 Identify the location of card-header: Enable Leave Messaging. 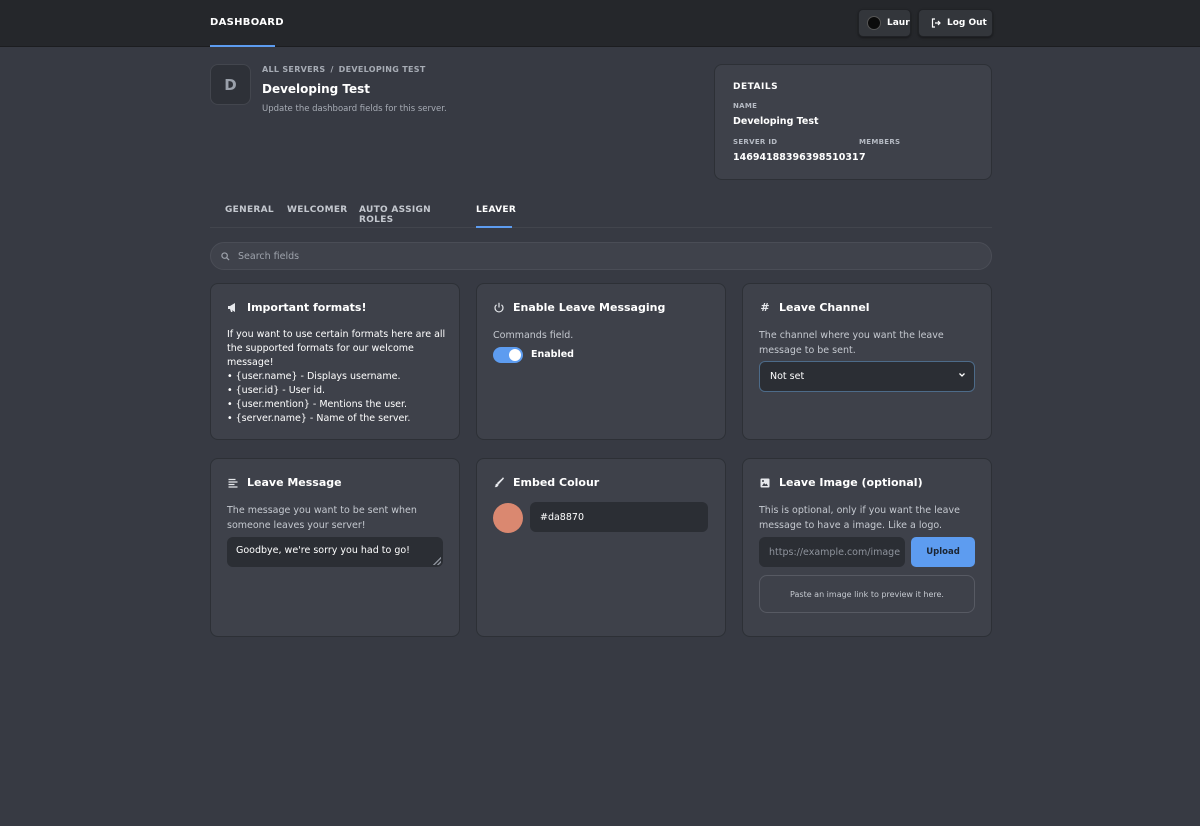
(579, 307).